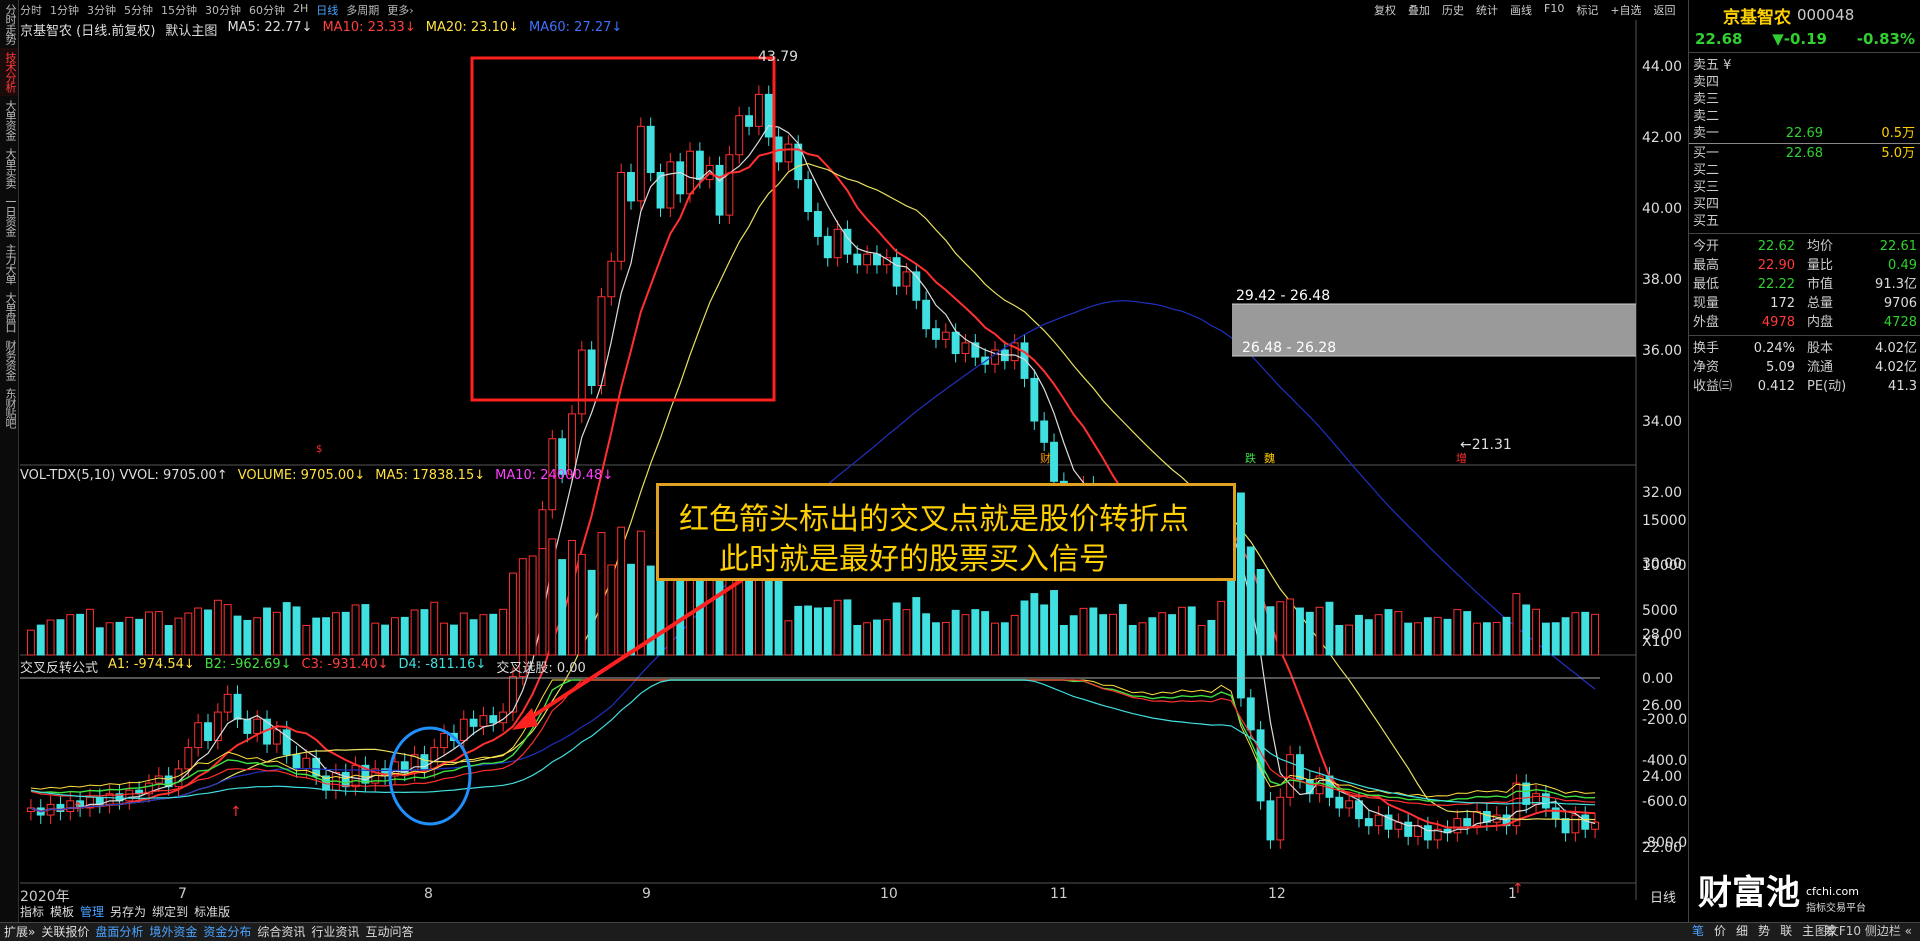 Image resolution: width=1920 pixels, height=941 pixels. Describe the element at coordinates (1804, 348) in the screenshot. I see `stat-row: 换手 0.24% 股本 4.02亿` at that location.